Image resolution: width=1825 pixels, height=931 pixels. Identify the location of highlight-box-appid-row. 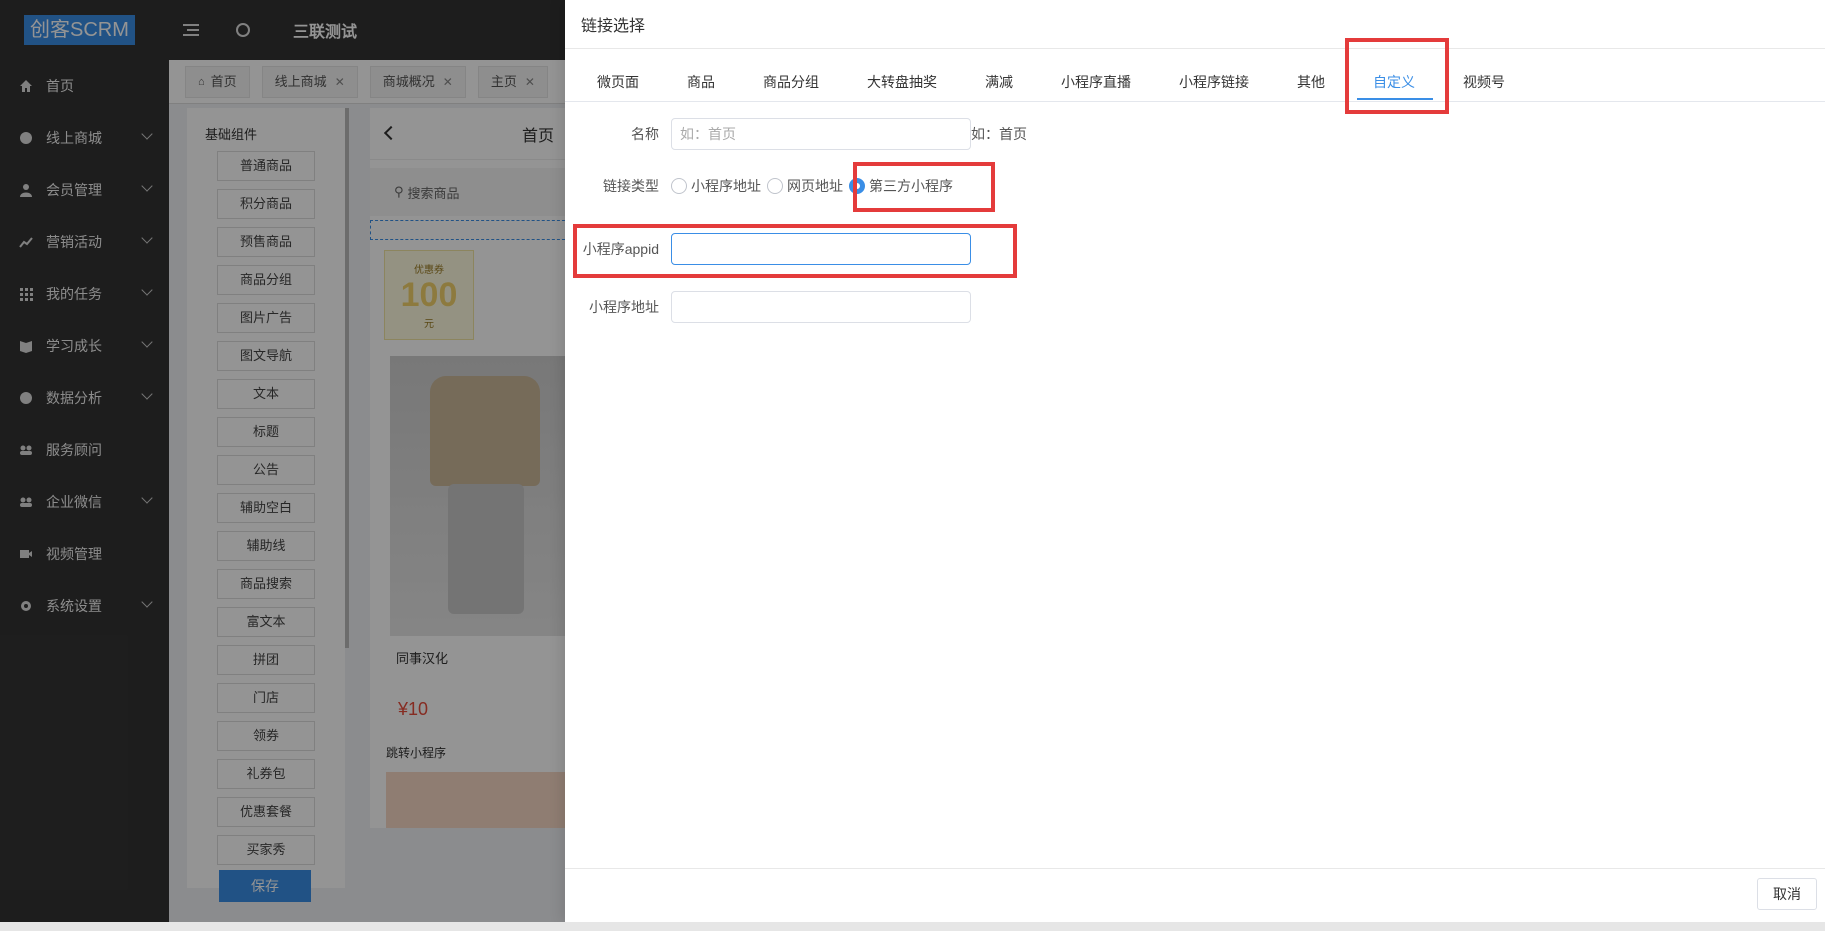
(795, 251).